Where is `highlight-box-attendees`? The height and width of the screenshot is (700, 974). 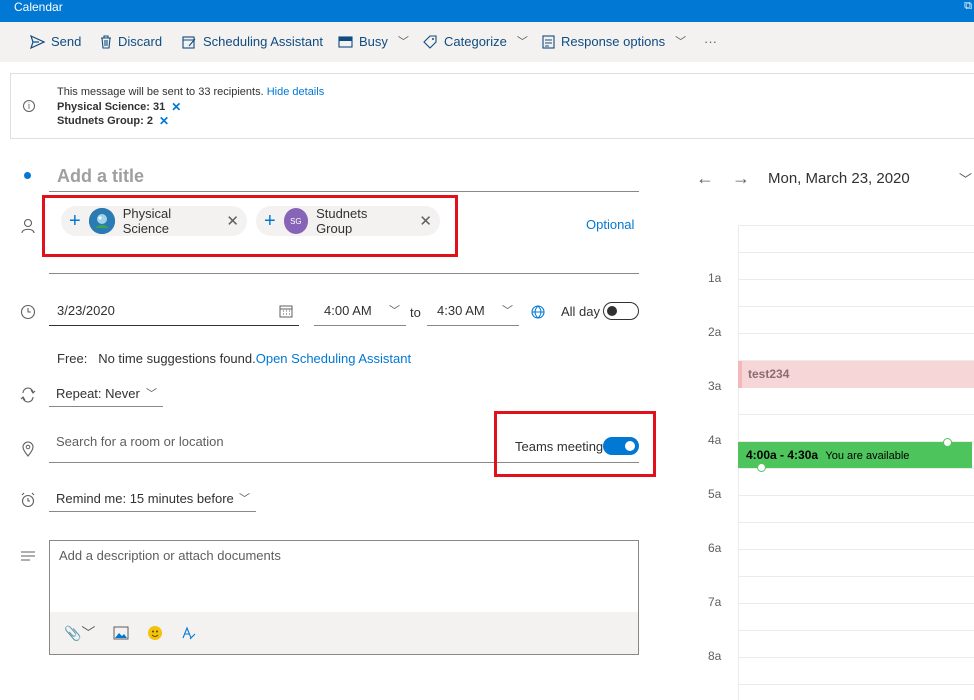 highlight-box-attendees is located at coordinates (250, 226).